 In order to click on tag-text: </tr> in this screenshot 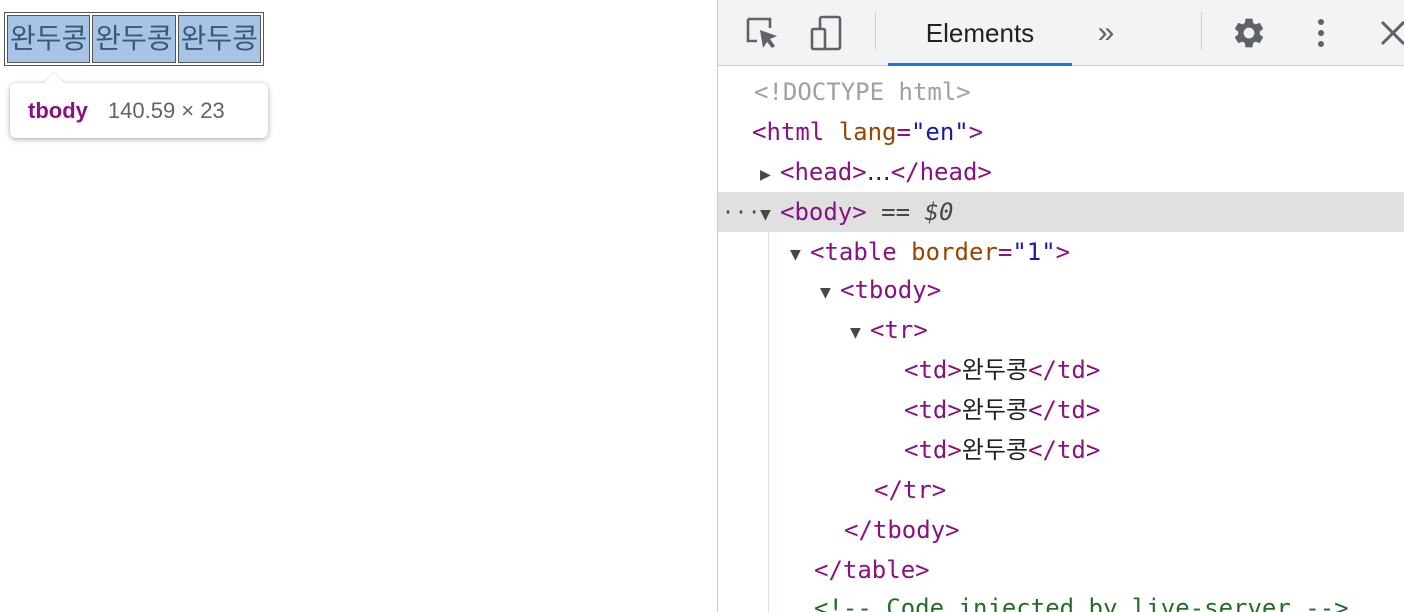, I will do `click(910, 490)`.